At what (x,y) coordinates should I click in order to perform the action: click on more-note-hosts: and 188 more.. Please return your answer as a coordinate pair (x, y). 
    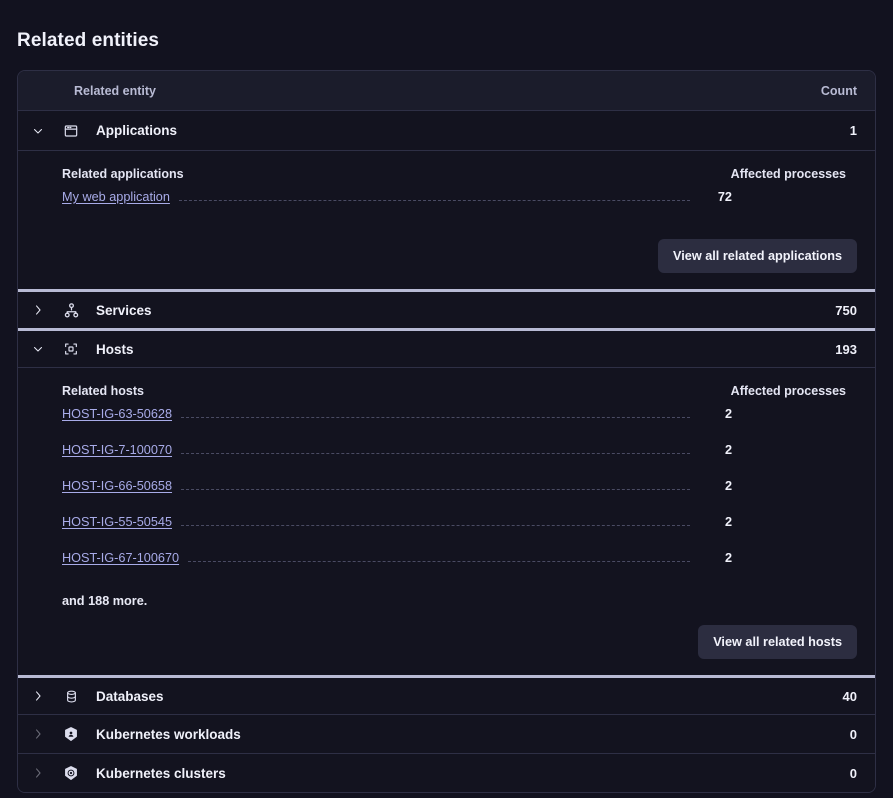
    Looking at the image, I should click on (105, 601).